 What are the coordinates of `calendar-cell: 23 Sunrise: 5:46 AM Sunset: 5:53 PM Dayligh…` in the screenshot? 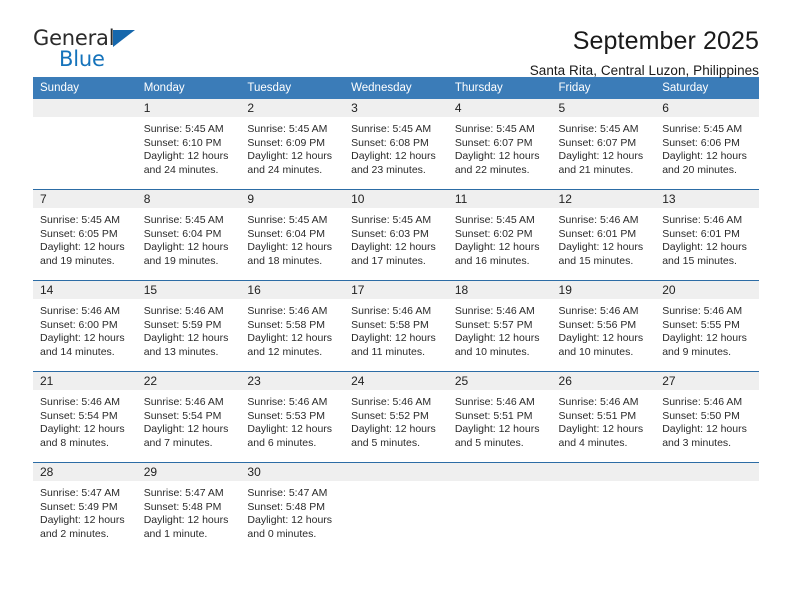 It's located at (292, 417).